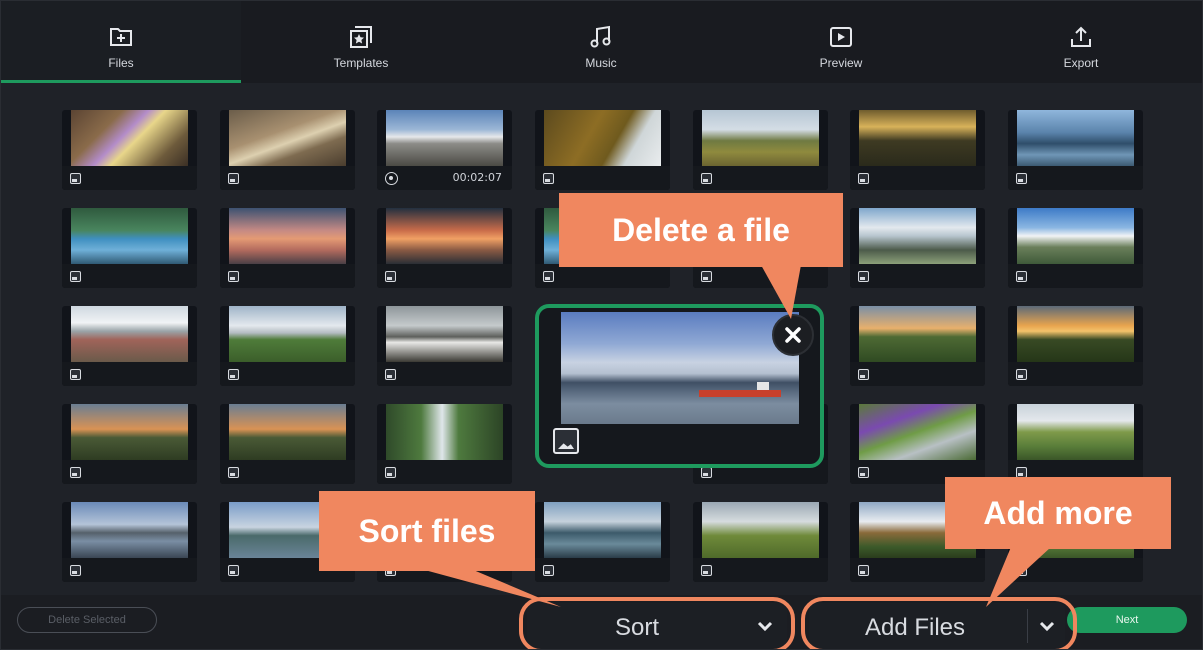 This screenshot has width=1203, height=650. What do you see at coordinates (121, 37) in the screenshot?
I see `files-add-icon` at bounding box center [121, 37].